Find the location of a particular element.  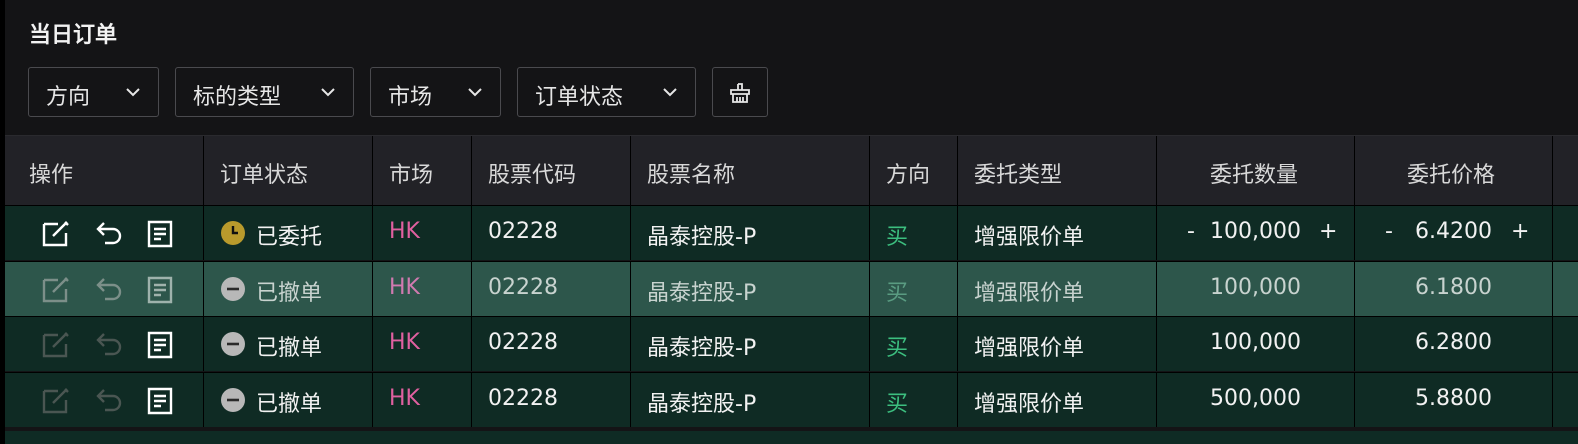

table-row: 已撤单 HK 02228 晶泰控股-P 买 增强限价单 100,000 6.1800 is located at coordinates (791, 288).